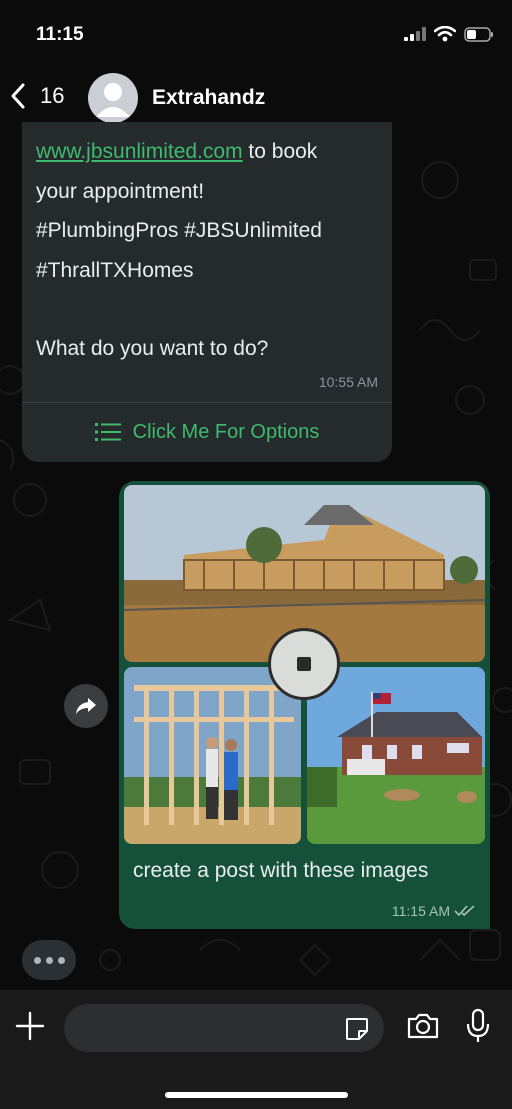 This screenshot has height=1109, width=512. Describe the element at coordinates (478, 34) in the screenshot. I see `battery-icon` at that location.